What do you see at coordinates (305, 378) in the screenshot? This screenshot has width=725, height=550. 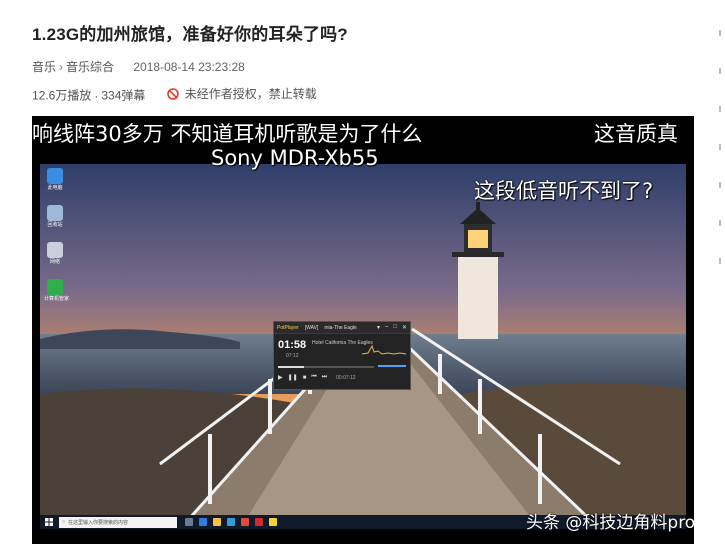 I see `stop-icon: ■` at bounding box center [305, 378].